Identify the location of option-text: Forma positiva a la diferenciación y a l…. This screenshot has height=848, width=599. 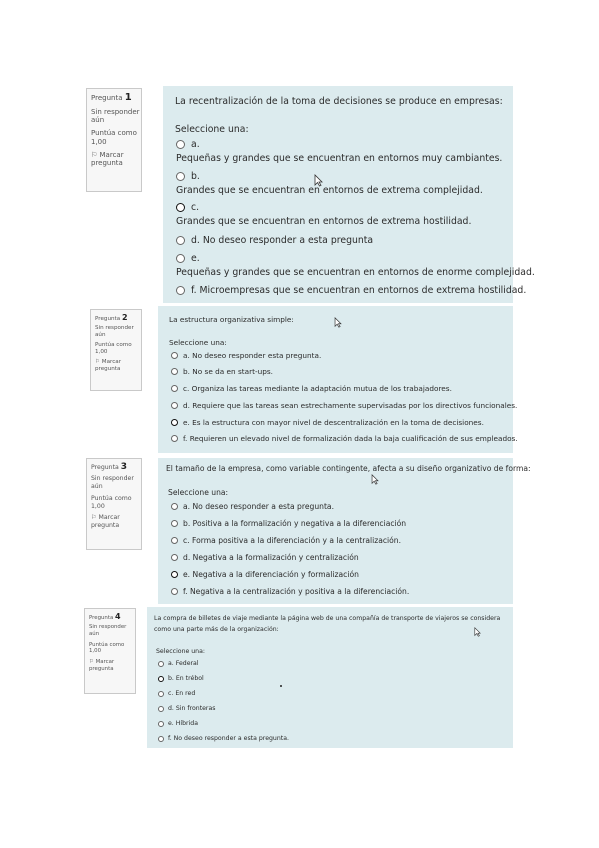
(297, 540).